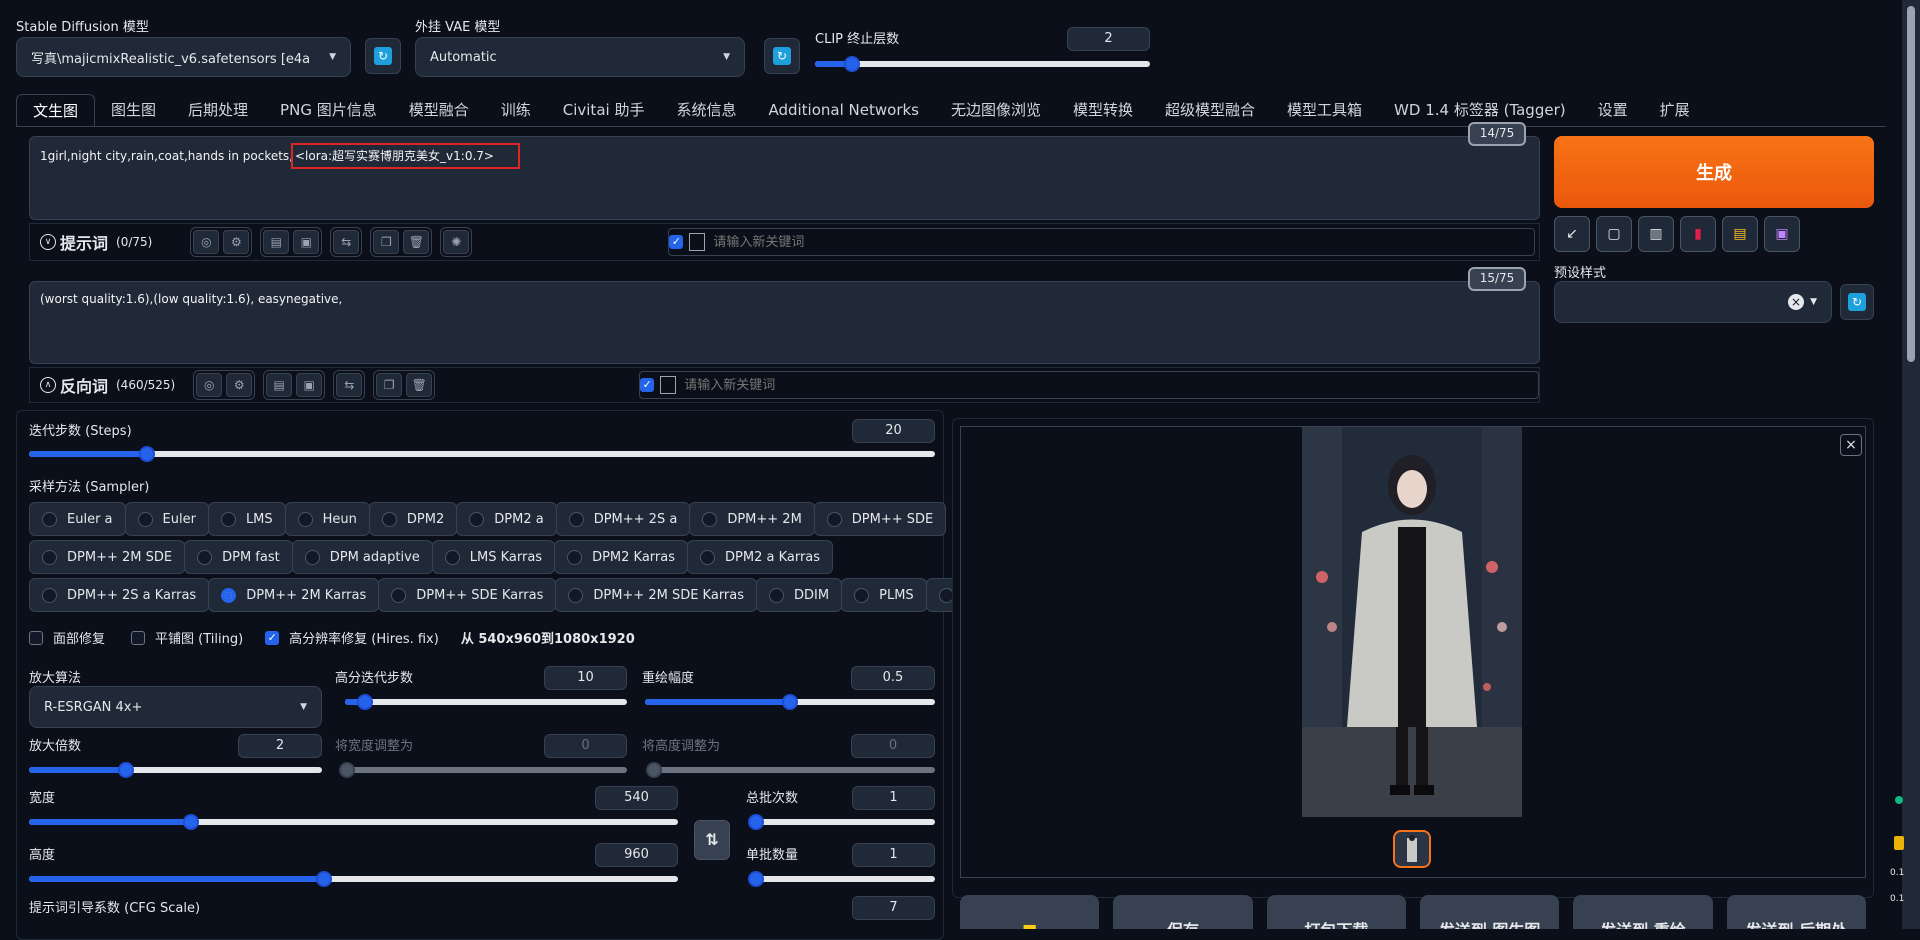 The image size is (1920, 940). Describe the element at coordinates (893, 908) in the screenshot. I see `cfg-input: 7` at that location.